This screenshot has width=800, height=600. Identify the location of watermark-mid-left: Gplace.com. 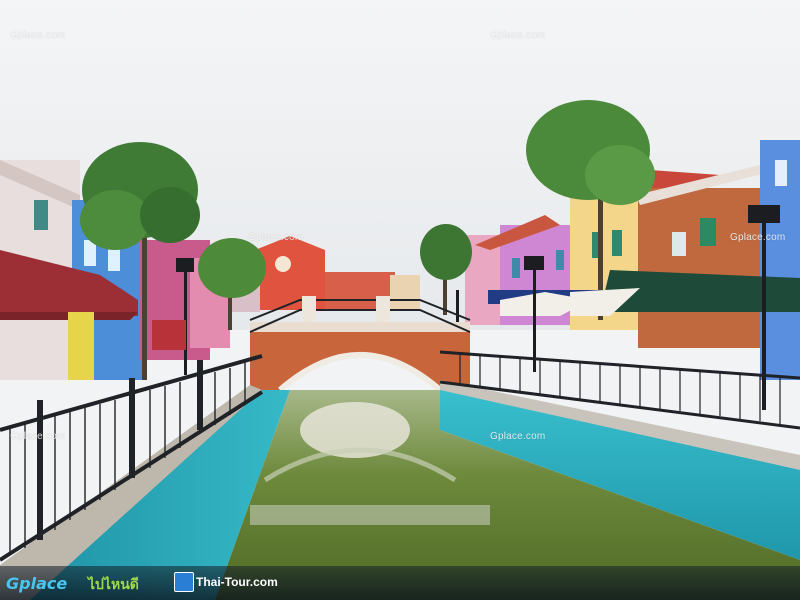
(38, 436).